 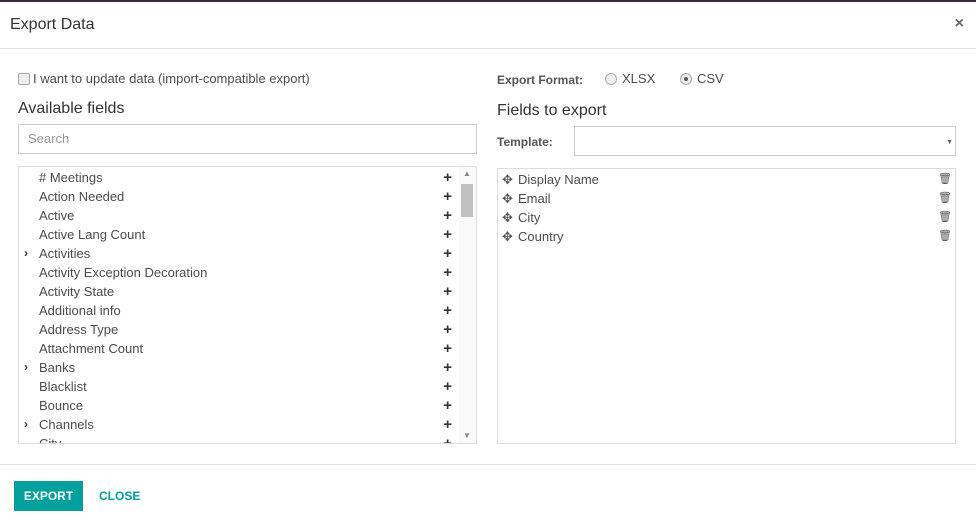 I want to click on field-item: Active +, so click(x=239, y=215).